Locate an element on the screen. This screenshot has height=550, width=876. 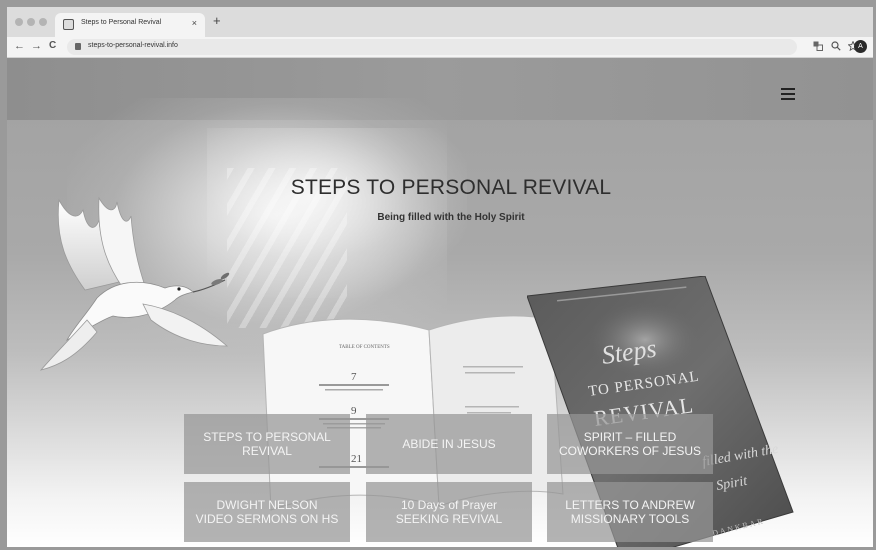
tile-label-line1: STEPS TO PERSONAL is located at coordinates (267, 437).